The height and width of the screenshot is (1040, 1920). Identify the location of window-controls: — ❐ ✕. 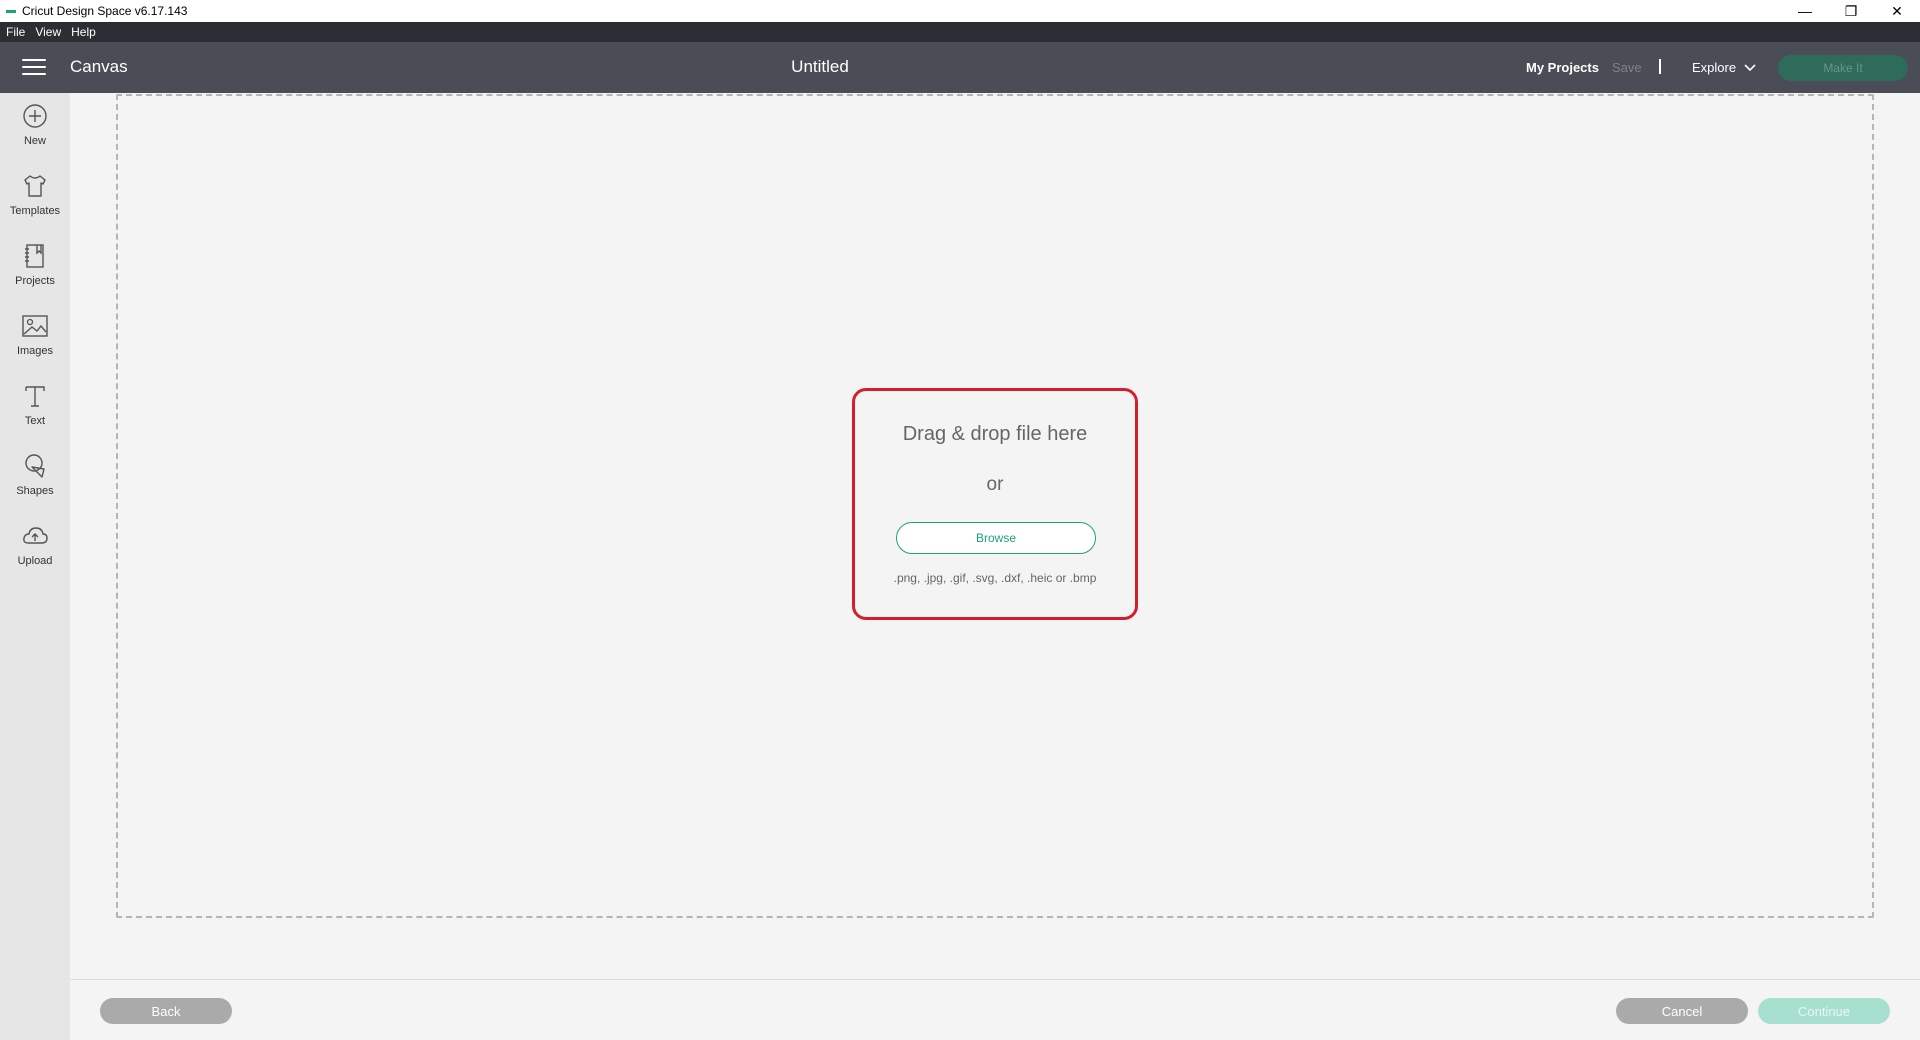
(1851, 11).